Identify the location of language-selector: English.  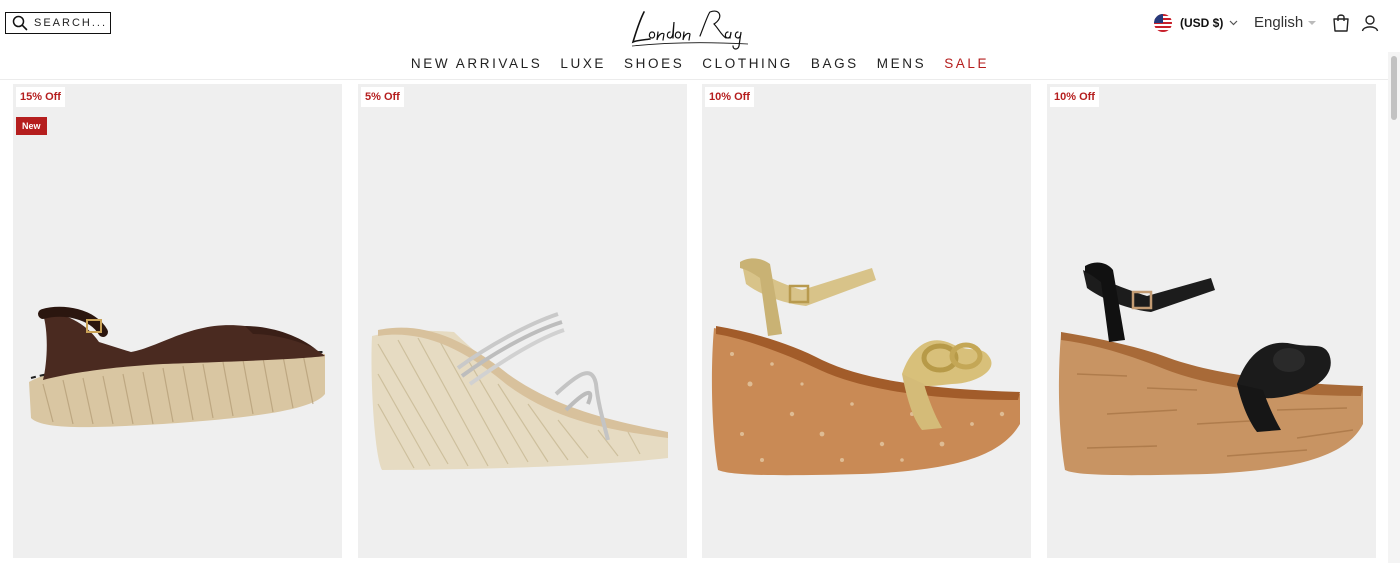
(1285, 22).